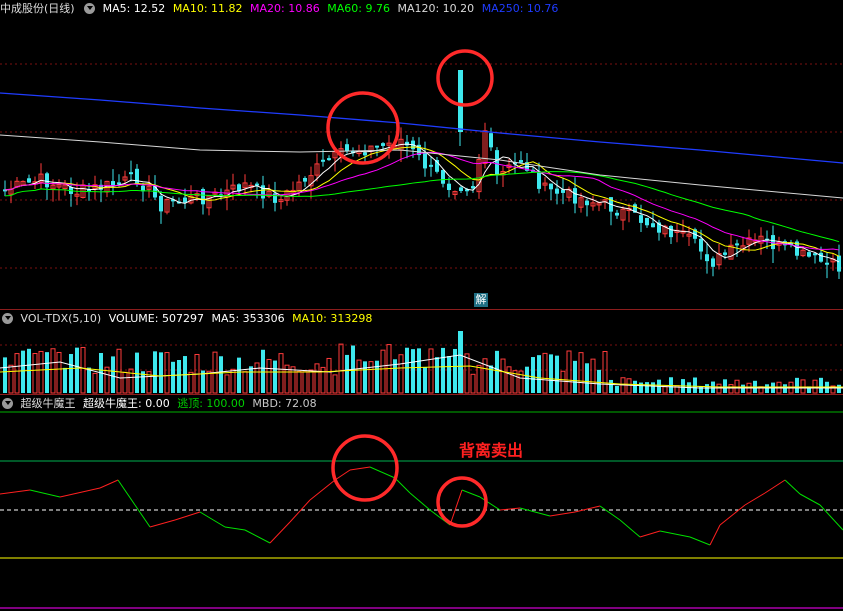 The image size is (843, 611). What do you see at coordinates (460, 362) in the screenshot?
I see `volume-spike` at bounding box center [460, 362].